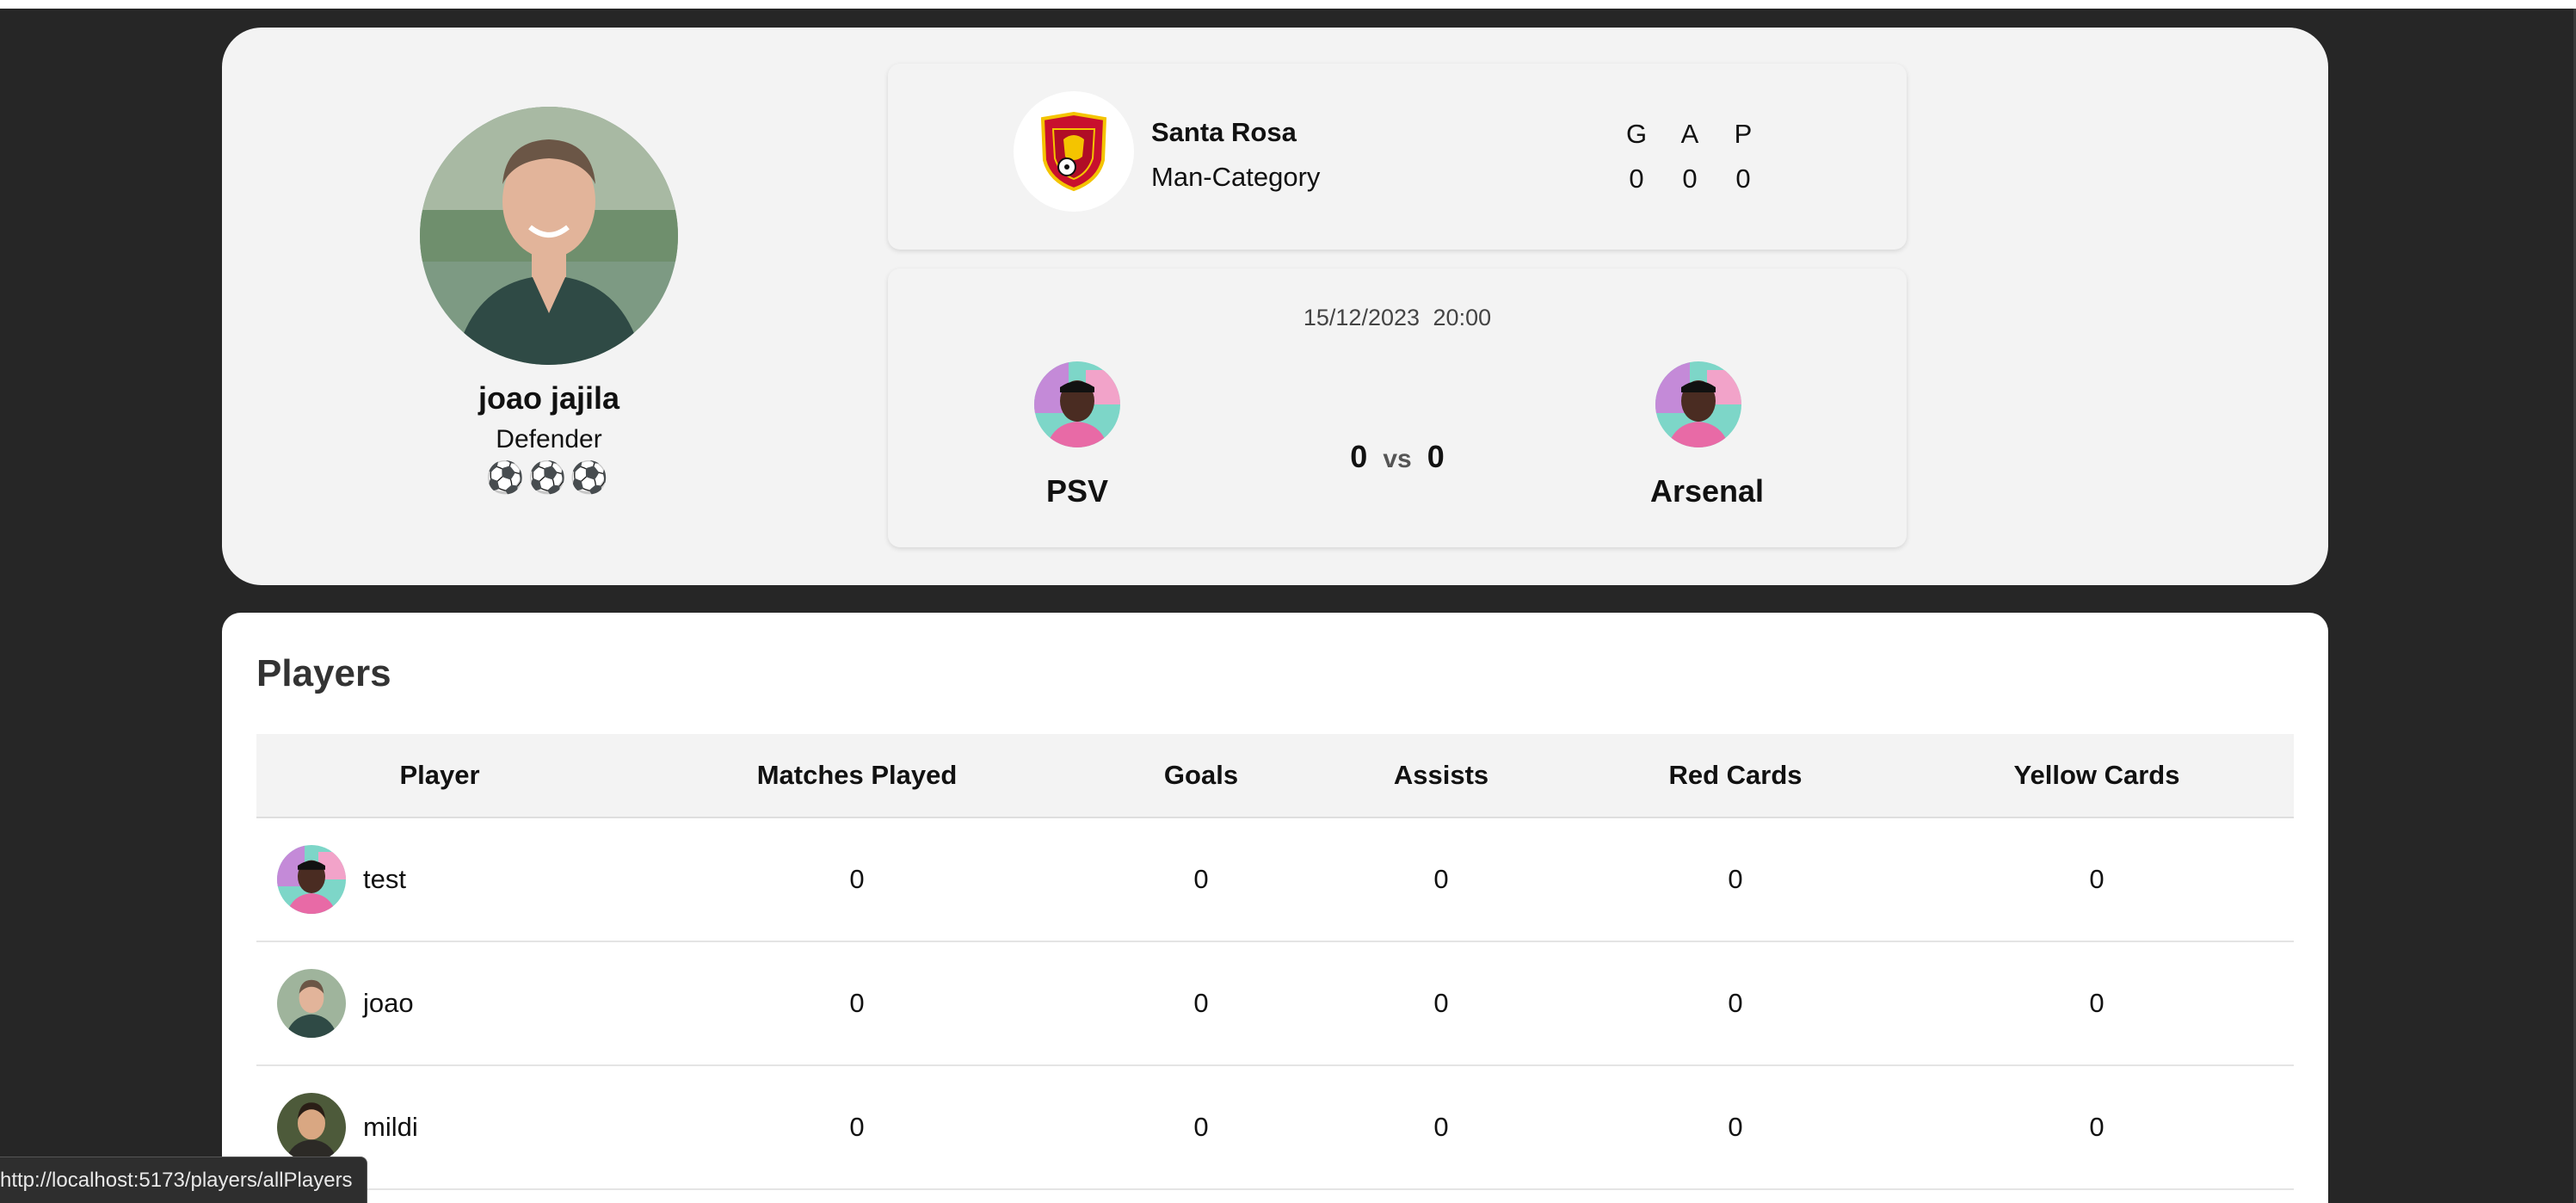  What do you see at coordinates (1275, 1128) in the screenshot?
I see `table-row: mildi 0 0 0 0 0` at bounding box center [1275, 1128].